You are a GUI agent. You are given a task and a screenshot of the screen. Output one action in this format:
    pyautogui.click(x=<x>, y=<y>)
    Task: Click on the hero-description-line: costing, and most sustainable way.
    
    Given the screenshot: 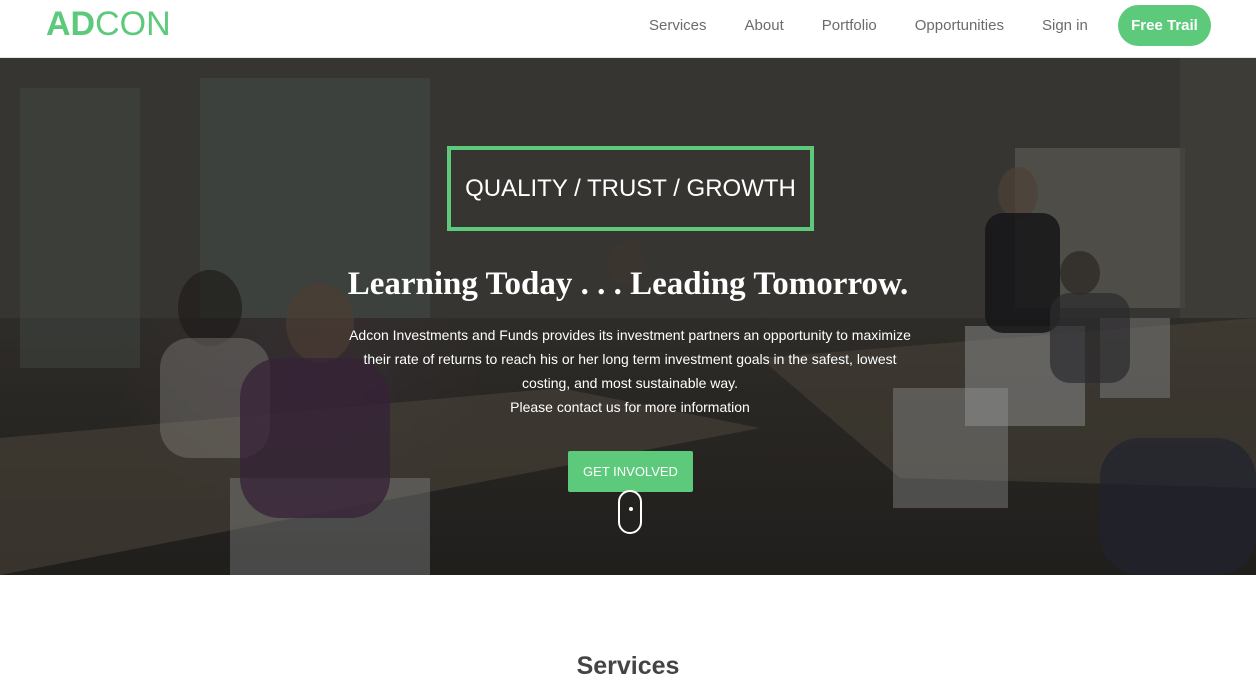 What is the action you would take?
    pyautogui.click(x=630, y=383)
    